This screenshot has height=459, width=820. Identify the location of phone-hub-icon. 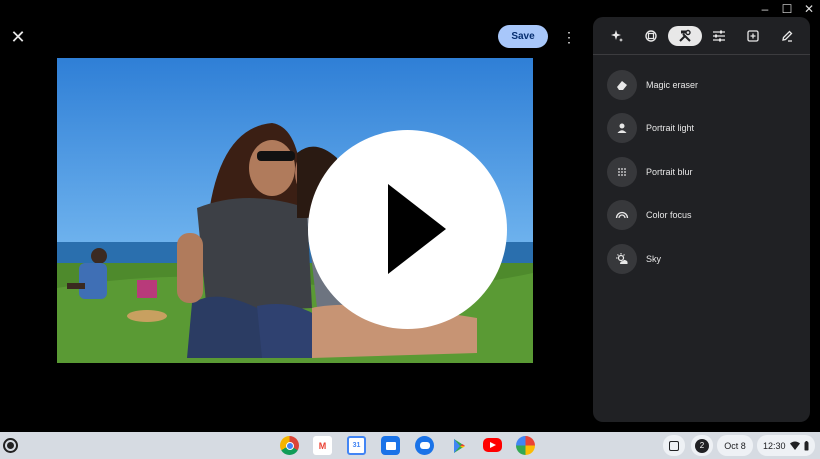
(674, 445).